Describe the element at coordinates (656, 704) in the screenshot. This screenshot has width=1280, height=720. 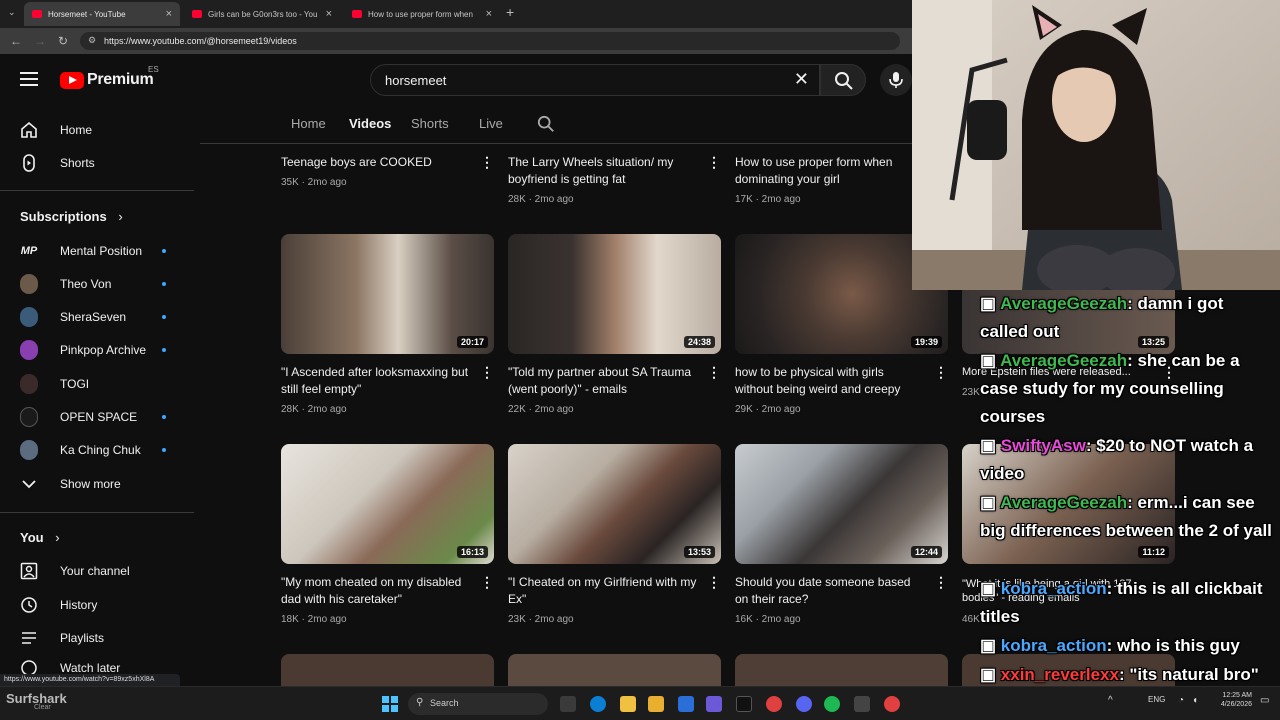
I see `file-explorer-icon` at that location.